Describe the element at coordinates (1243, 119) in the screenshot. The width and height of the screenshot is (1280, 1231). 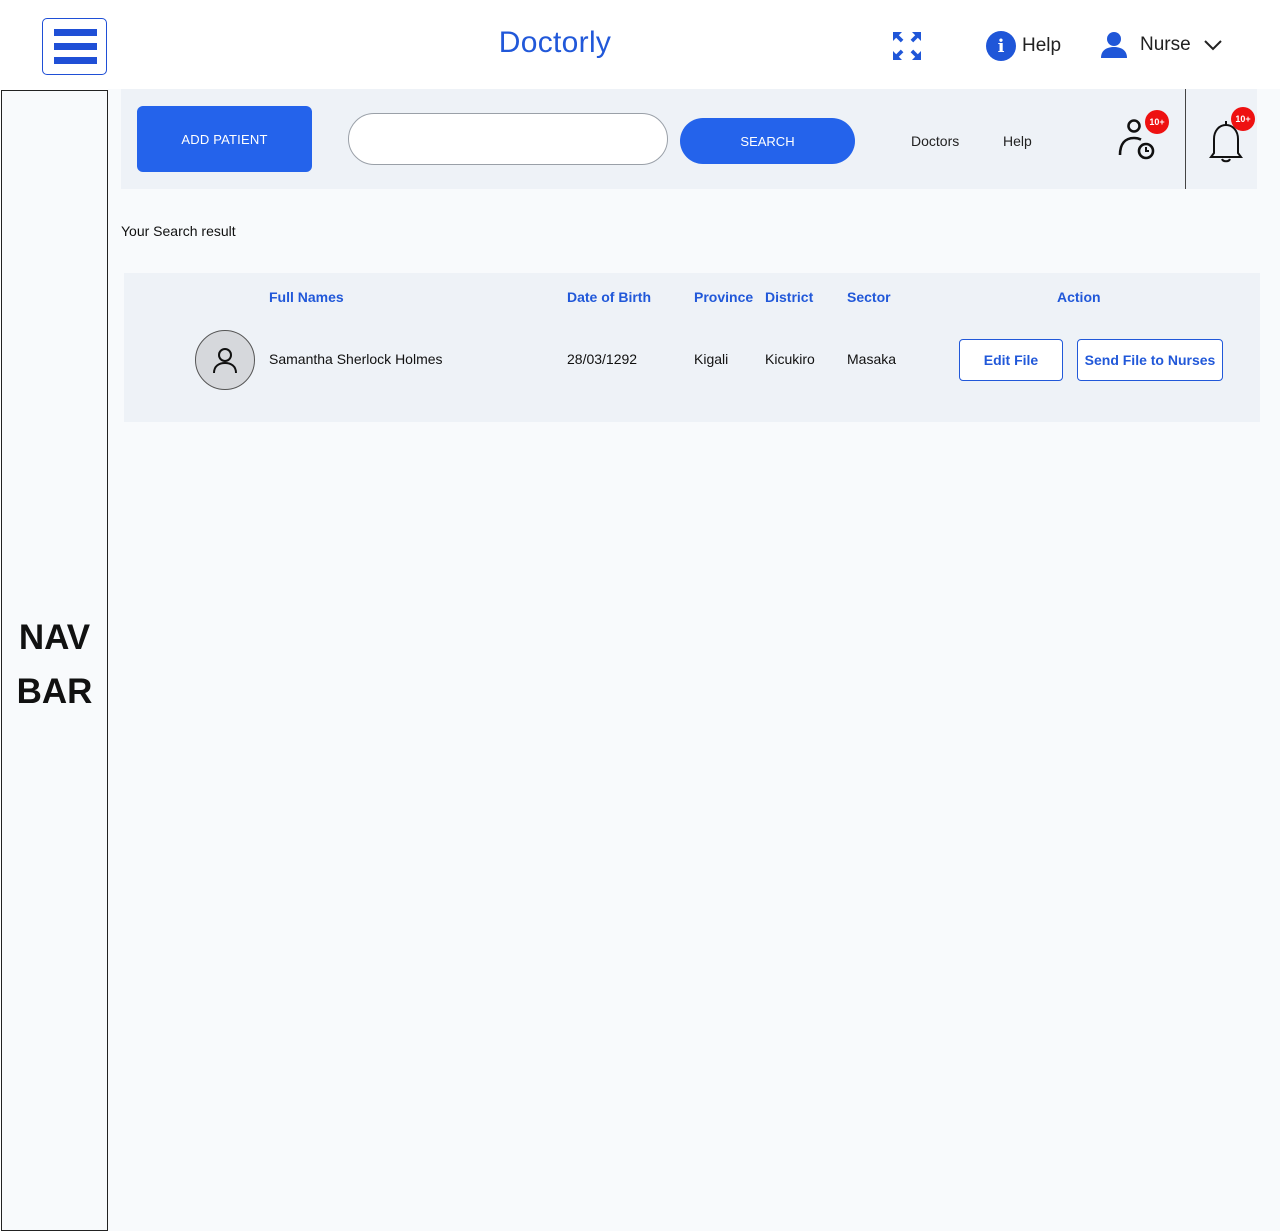
I see `notifications-badge: 10+` at that location.